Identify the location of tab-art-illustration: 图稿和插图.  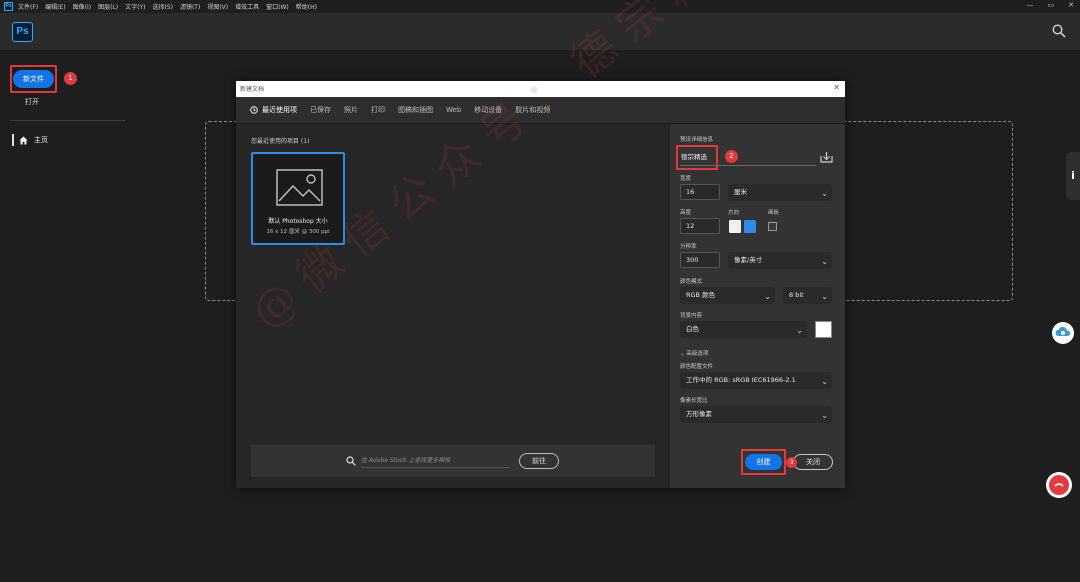
(415, 110).